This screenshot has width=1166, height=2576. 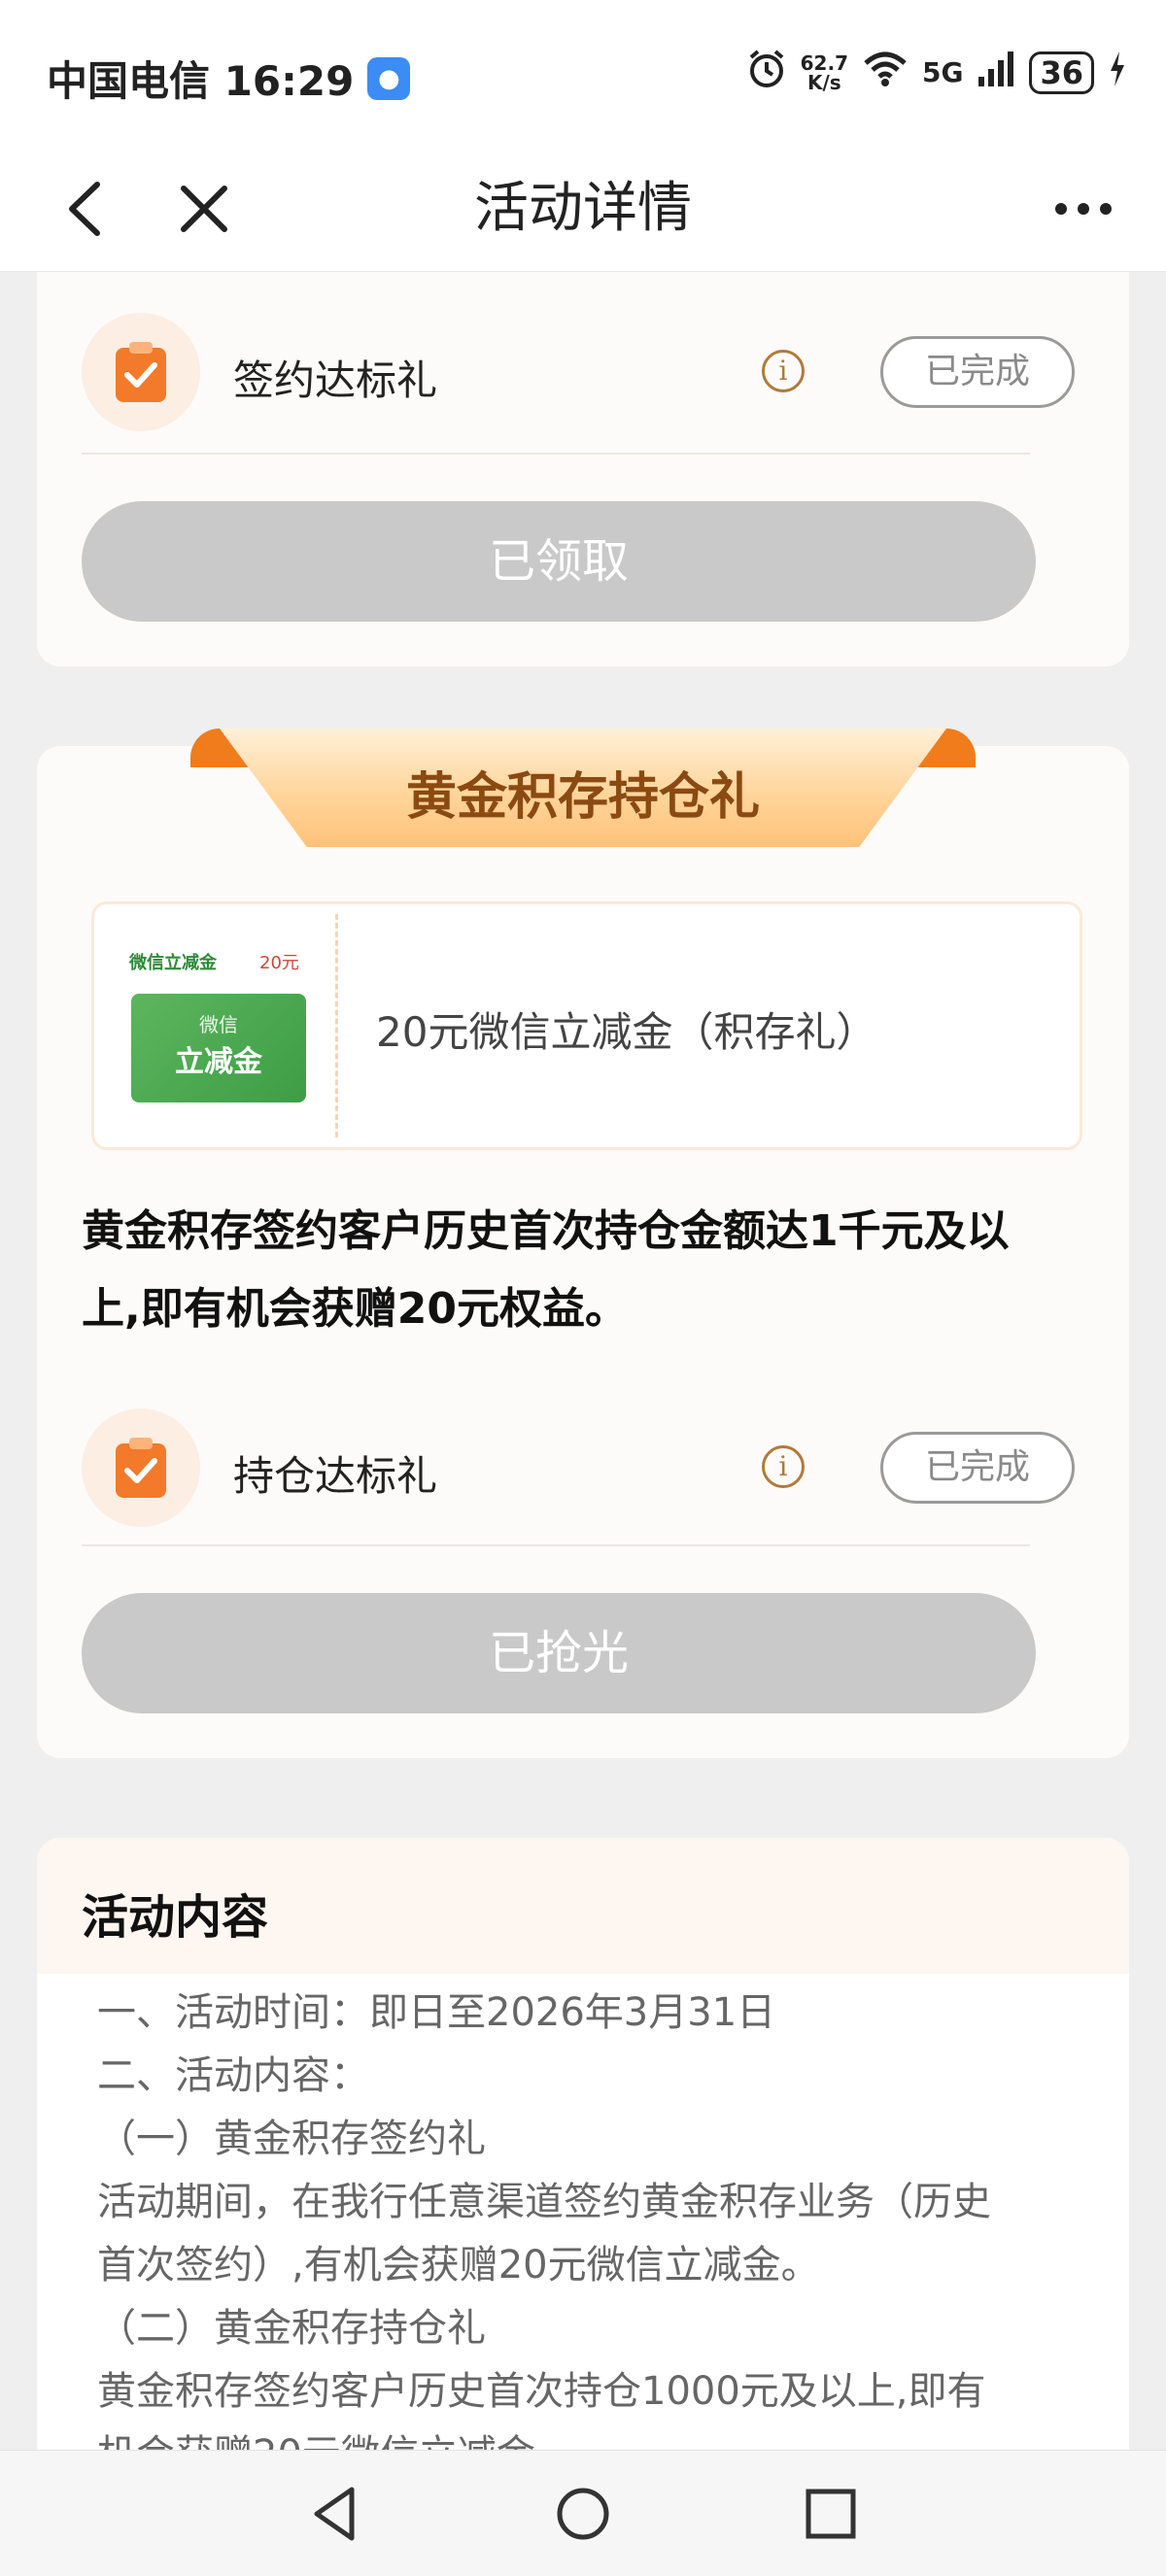 I want to click on net-speed: 62.7 K/s, so click(x=824, y=72).